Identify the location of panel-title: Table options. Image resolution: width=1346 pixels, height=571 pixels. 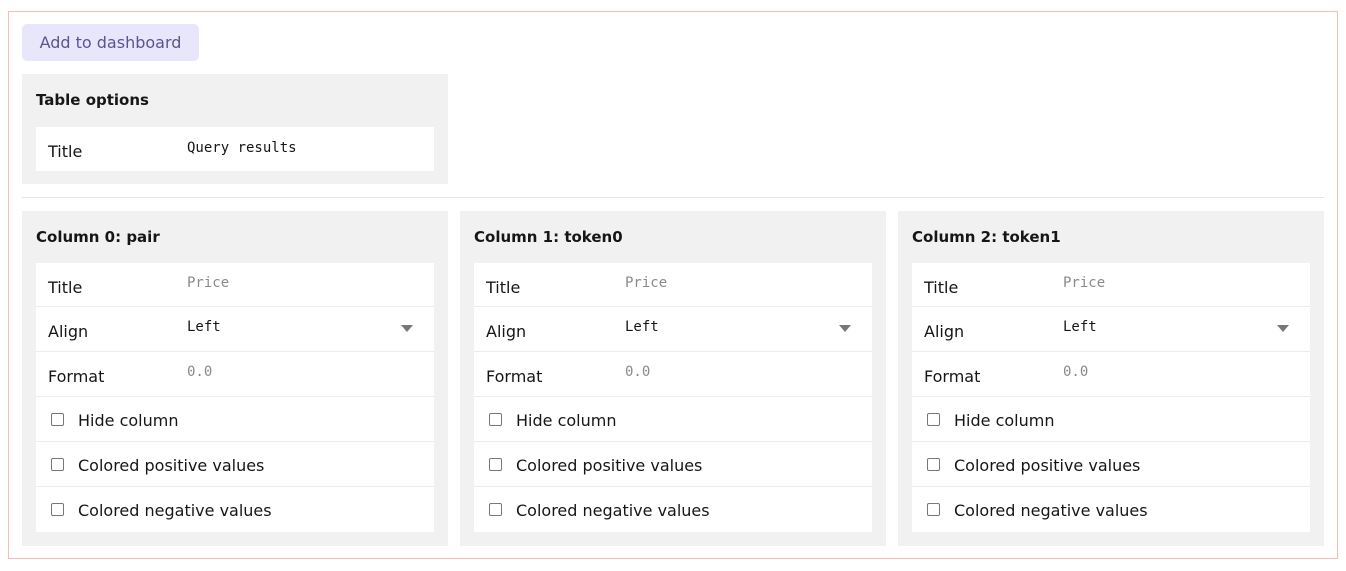
(92, 100).